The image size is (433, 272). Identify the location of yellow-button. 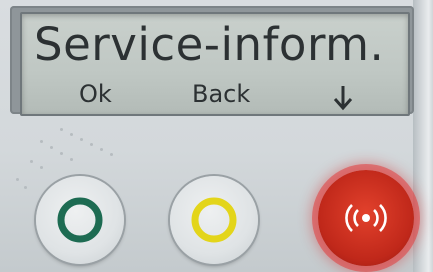
(214, 220).